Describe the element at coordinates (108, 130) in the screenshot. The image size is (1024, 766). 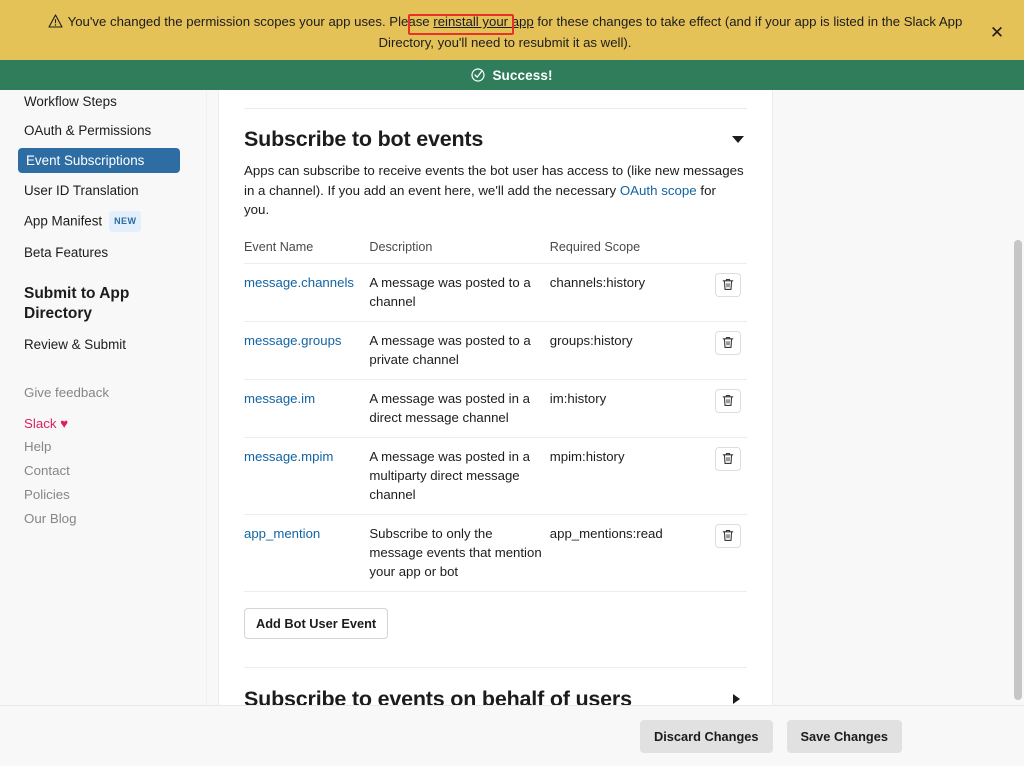
I see `sidebar-item-oauth-permissions: OAuth & Permissions` at that location.